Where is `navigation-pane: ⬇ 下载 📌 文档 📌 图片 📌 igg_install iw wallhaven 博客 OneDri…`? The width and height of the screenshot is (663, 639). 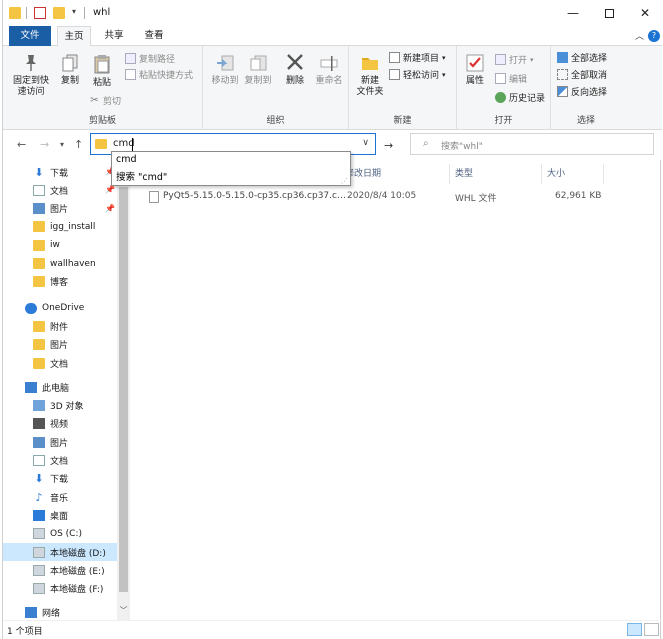 navigation-pane: ⬇ 下载 📌 文档 📌 图片 📌 igg_install iw wallhaven 博客 OneDri… is located at coordinates (67, 390).